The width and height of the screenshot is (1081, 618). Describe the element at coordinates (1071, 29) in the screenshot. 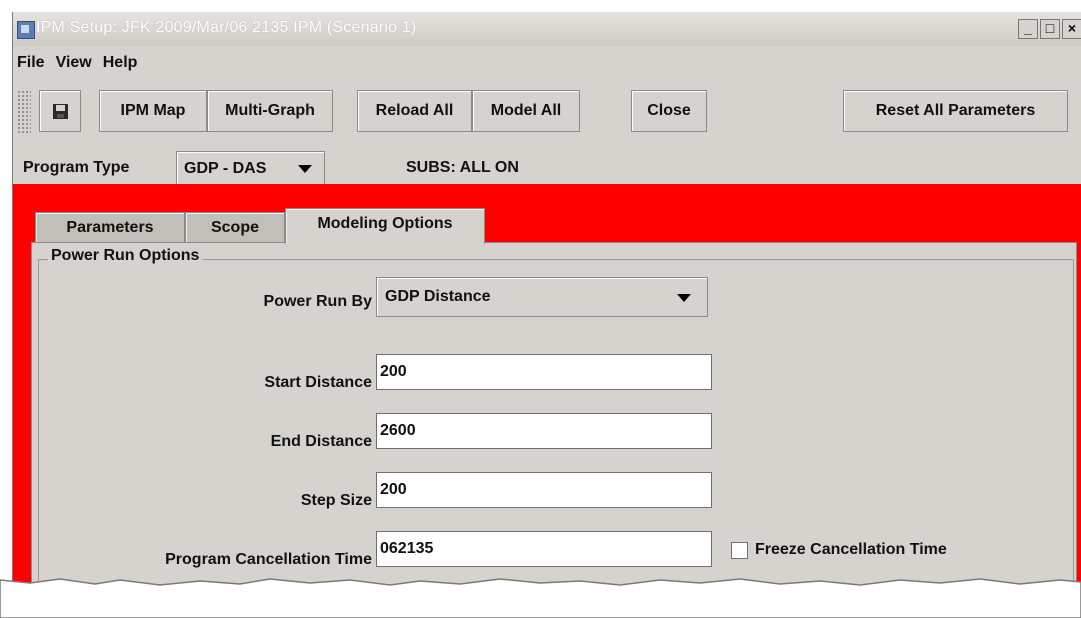

I see `close-window-button: ×` at that location.